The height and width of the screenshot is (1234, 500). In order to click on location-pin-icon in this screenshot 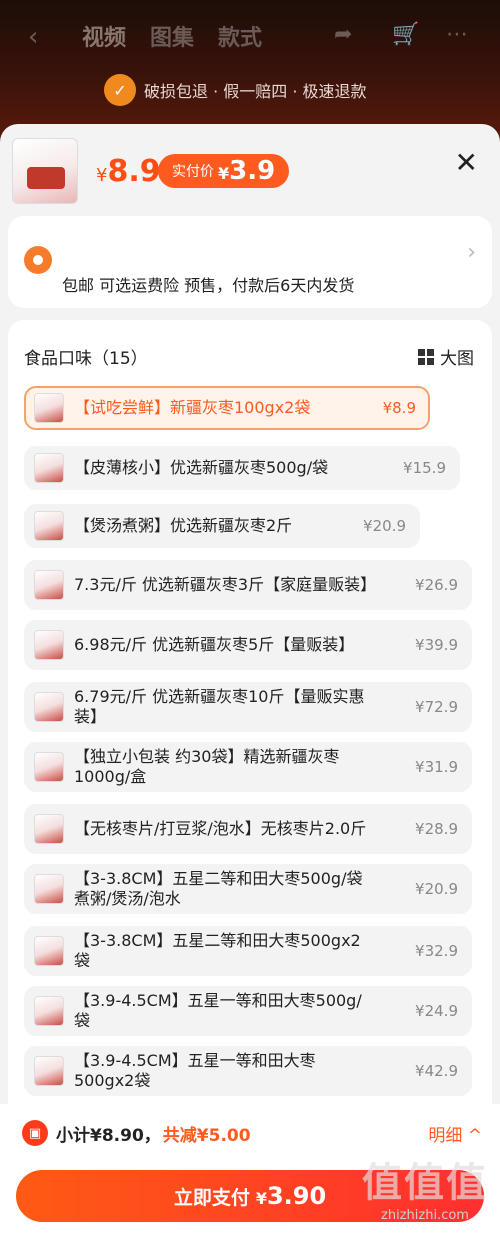, I will do `click(38, 260)`.